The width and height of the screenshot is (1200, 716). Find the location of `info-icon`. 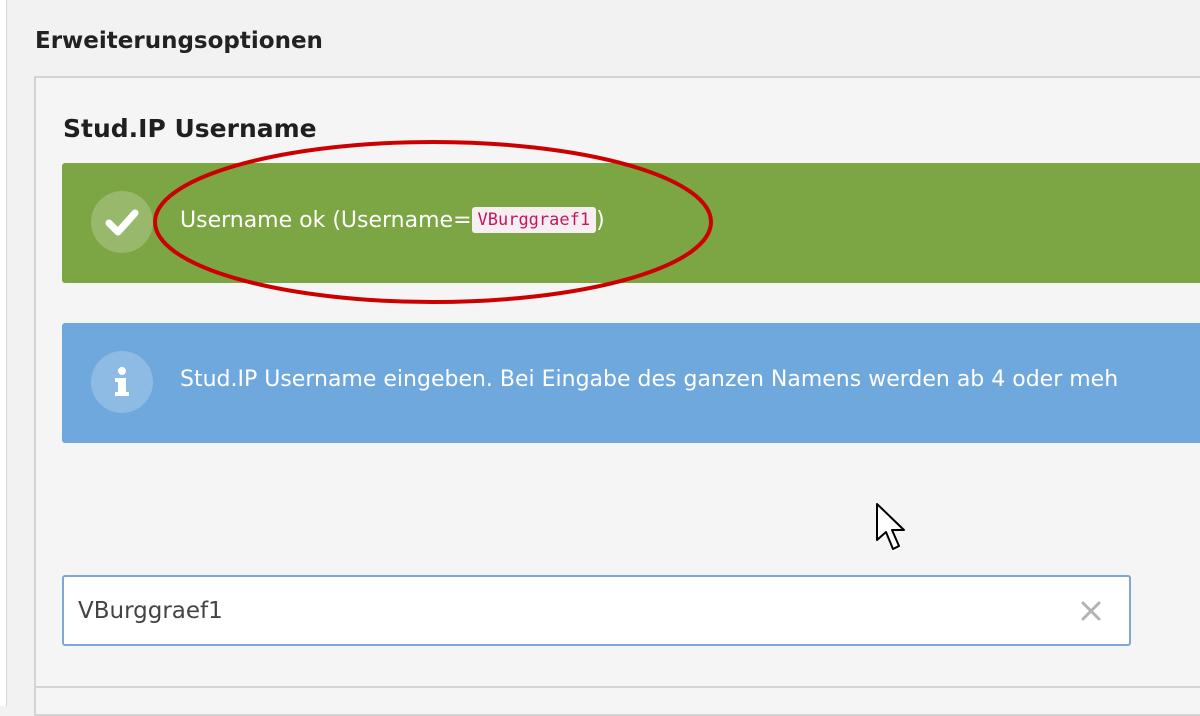

info-icon is located at coordinates (122, 382).